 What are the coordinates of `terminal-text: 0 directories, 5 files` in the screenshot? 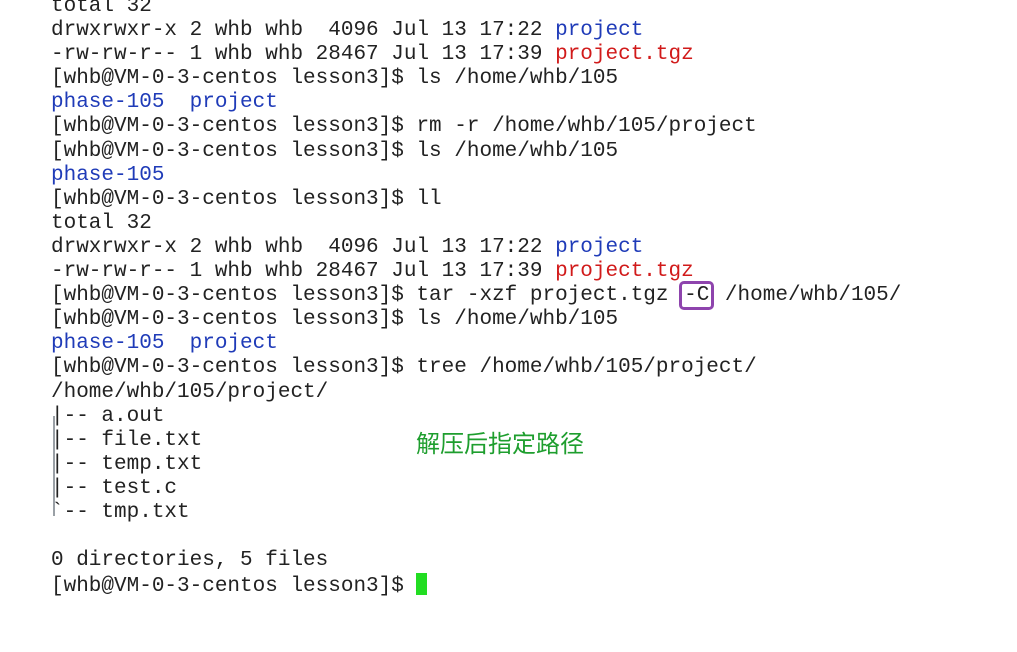 It's located at (190, 561).